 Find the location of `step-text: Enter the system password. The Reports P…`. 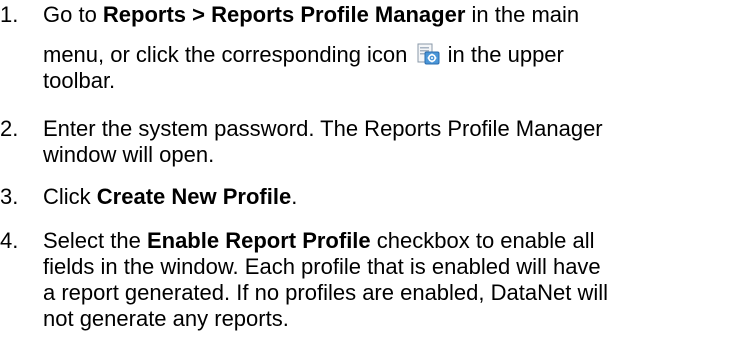

step-text: Enter the system password. The Reports P… is located at coordinates (391, 142).